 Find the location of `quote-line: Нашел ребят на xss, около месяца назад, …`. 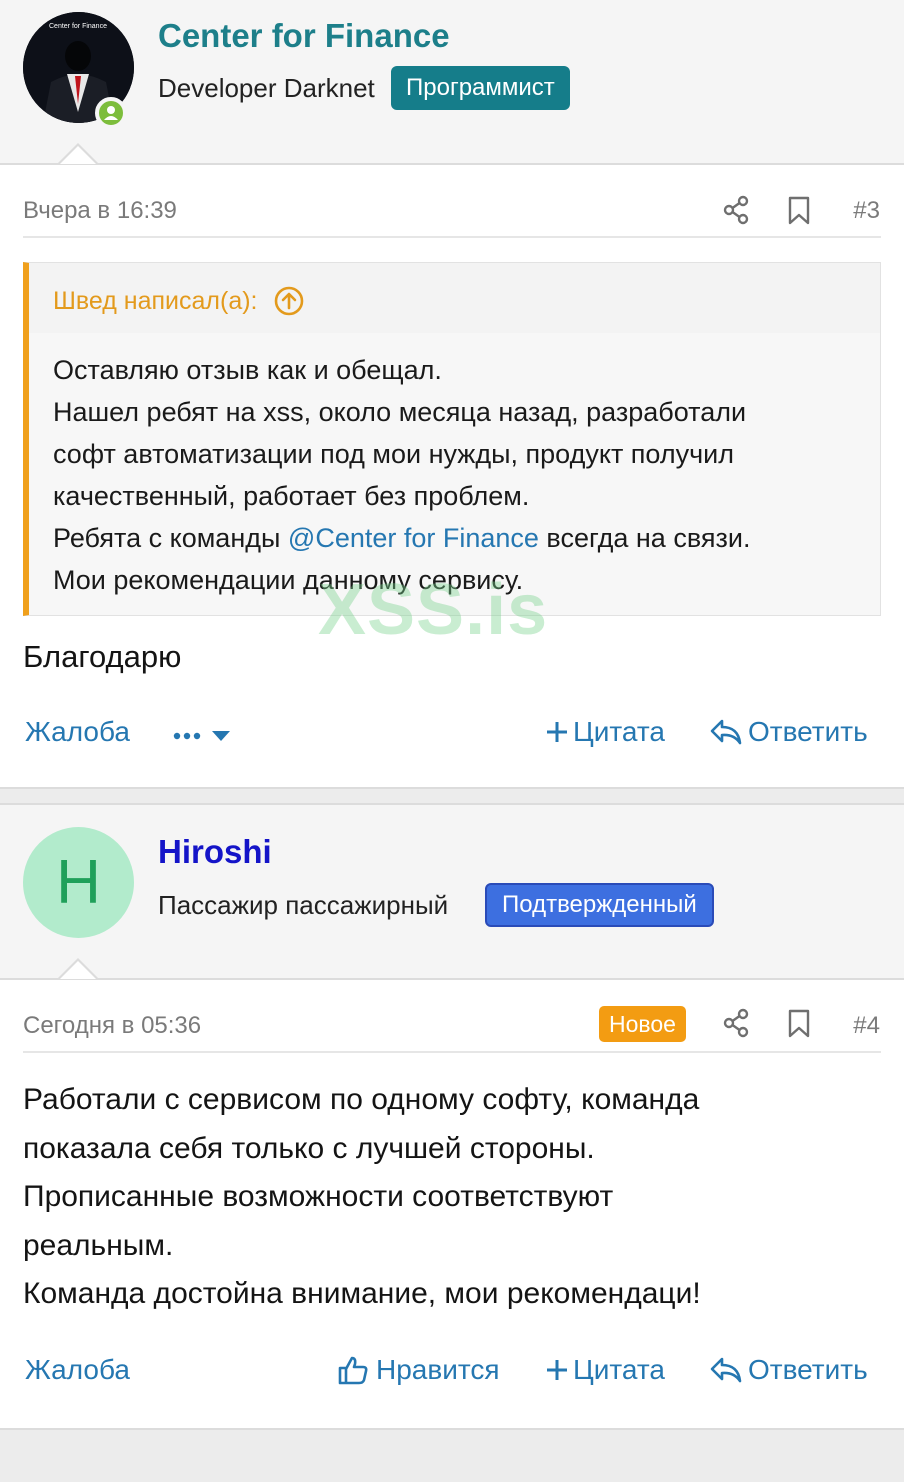

quote-line: Нашел ребят на xss, около месяца назад, … is located at coordinates (400, 412).